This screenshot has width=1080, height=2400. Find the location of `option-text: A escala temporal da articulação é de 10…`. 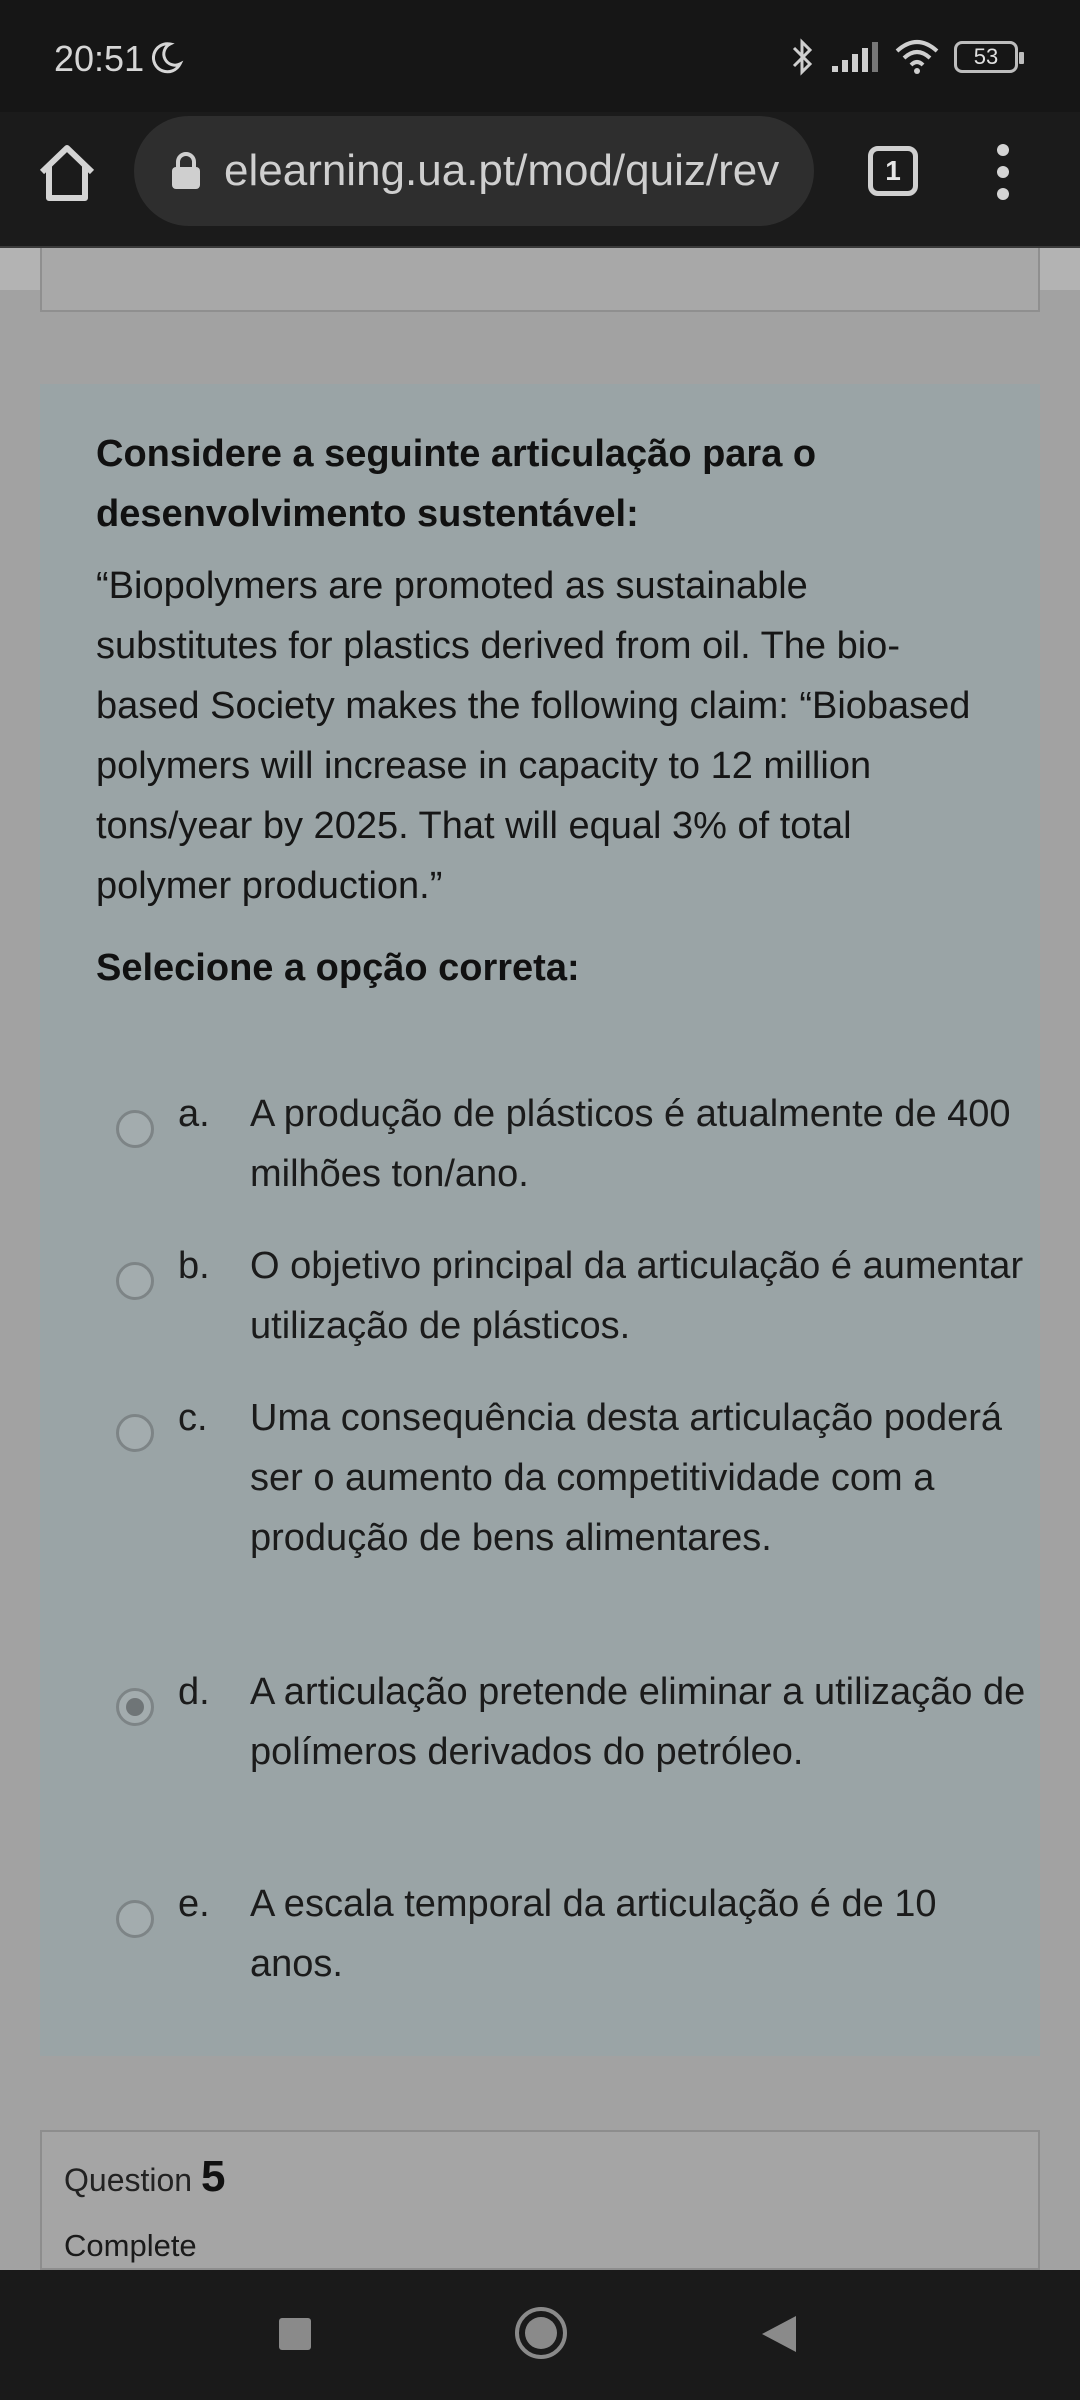

option-text: A escala temporal da articulação é de 10… is located at coordinates (593, 1934).